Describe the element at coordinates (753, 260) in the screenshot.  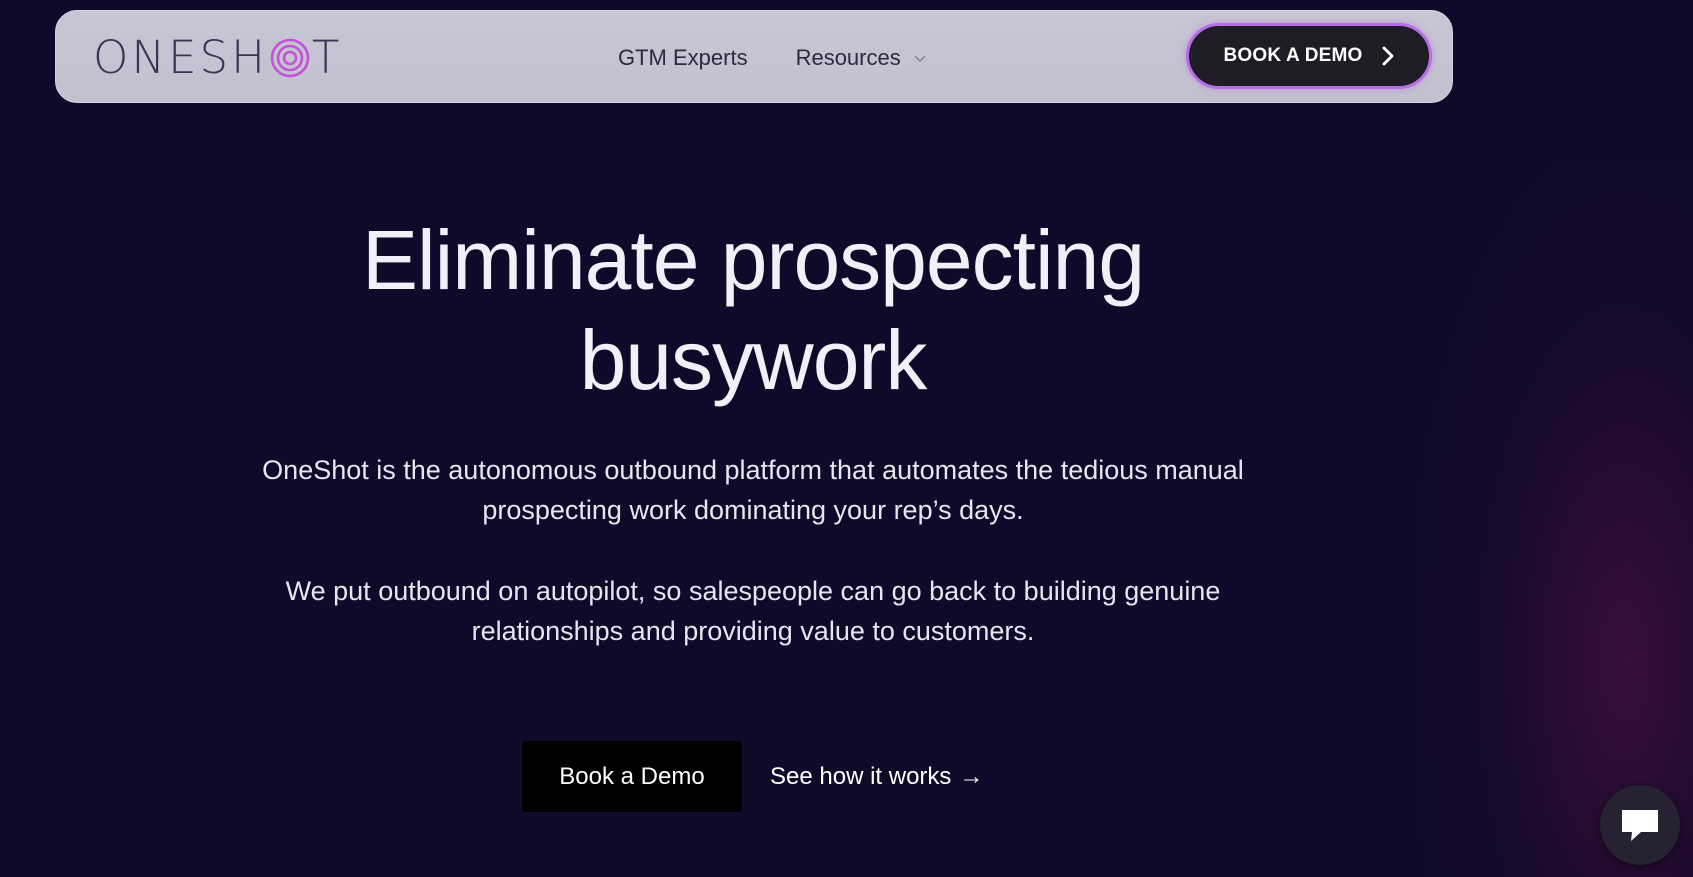
I see `hero-title-line1: Eliminate prospecting` at that location.